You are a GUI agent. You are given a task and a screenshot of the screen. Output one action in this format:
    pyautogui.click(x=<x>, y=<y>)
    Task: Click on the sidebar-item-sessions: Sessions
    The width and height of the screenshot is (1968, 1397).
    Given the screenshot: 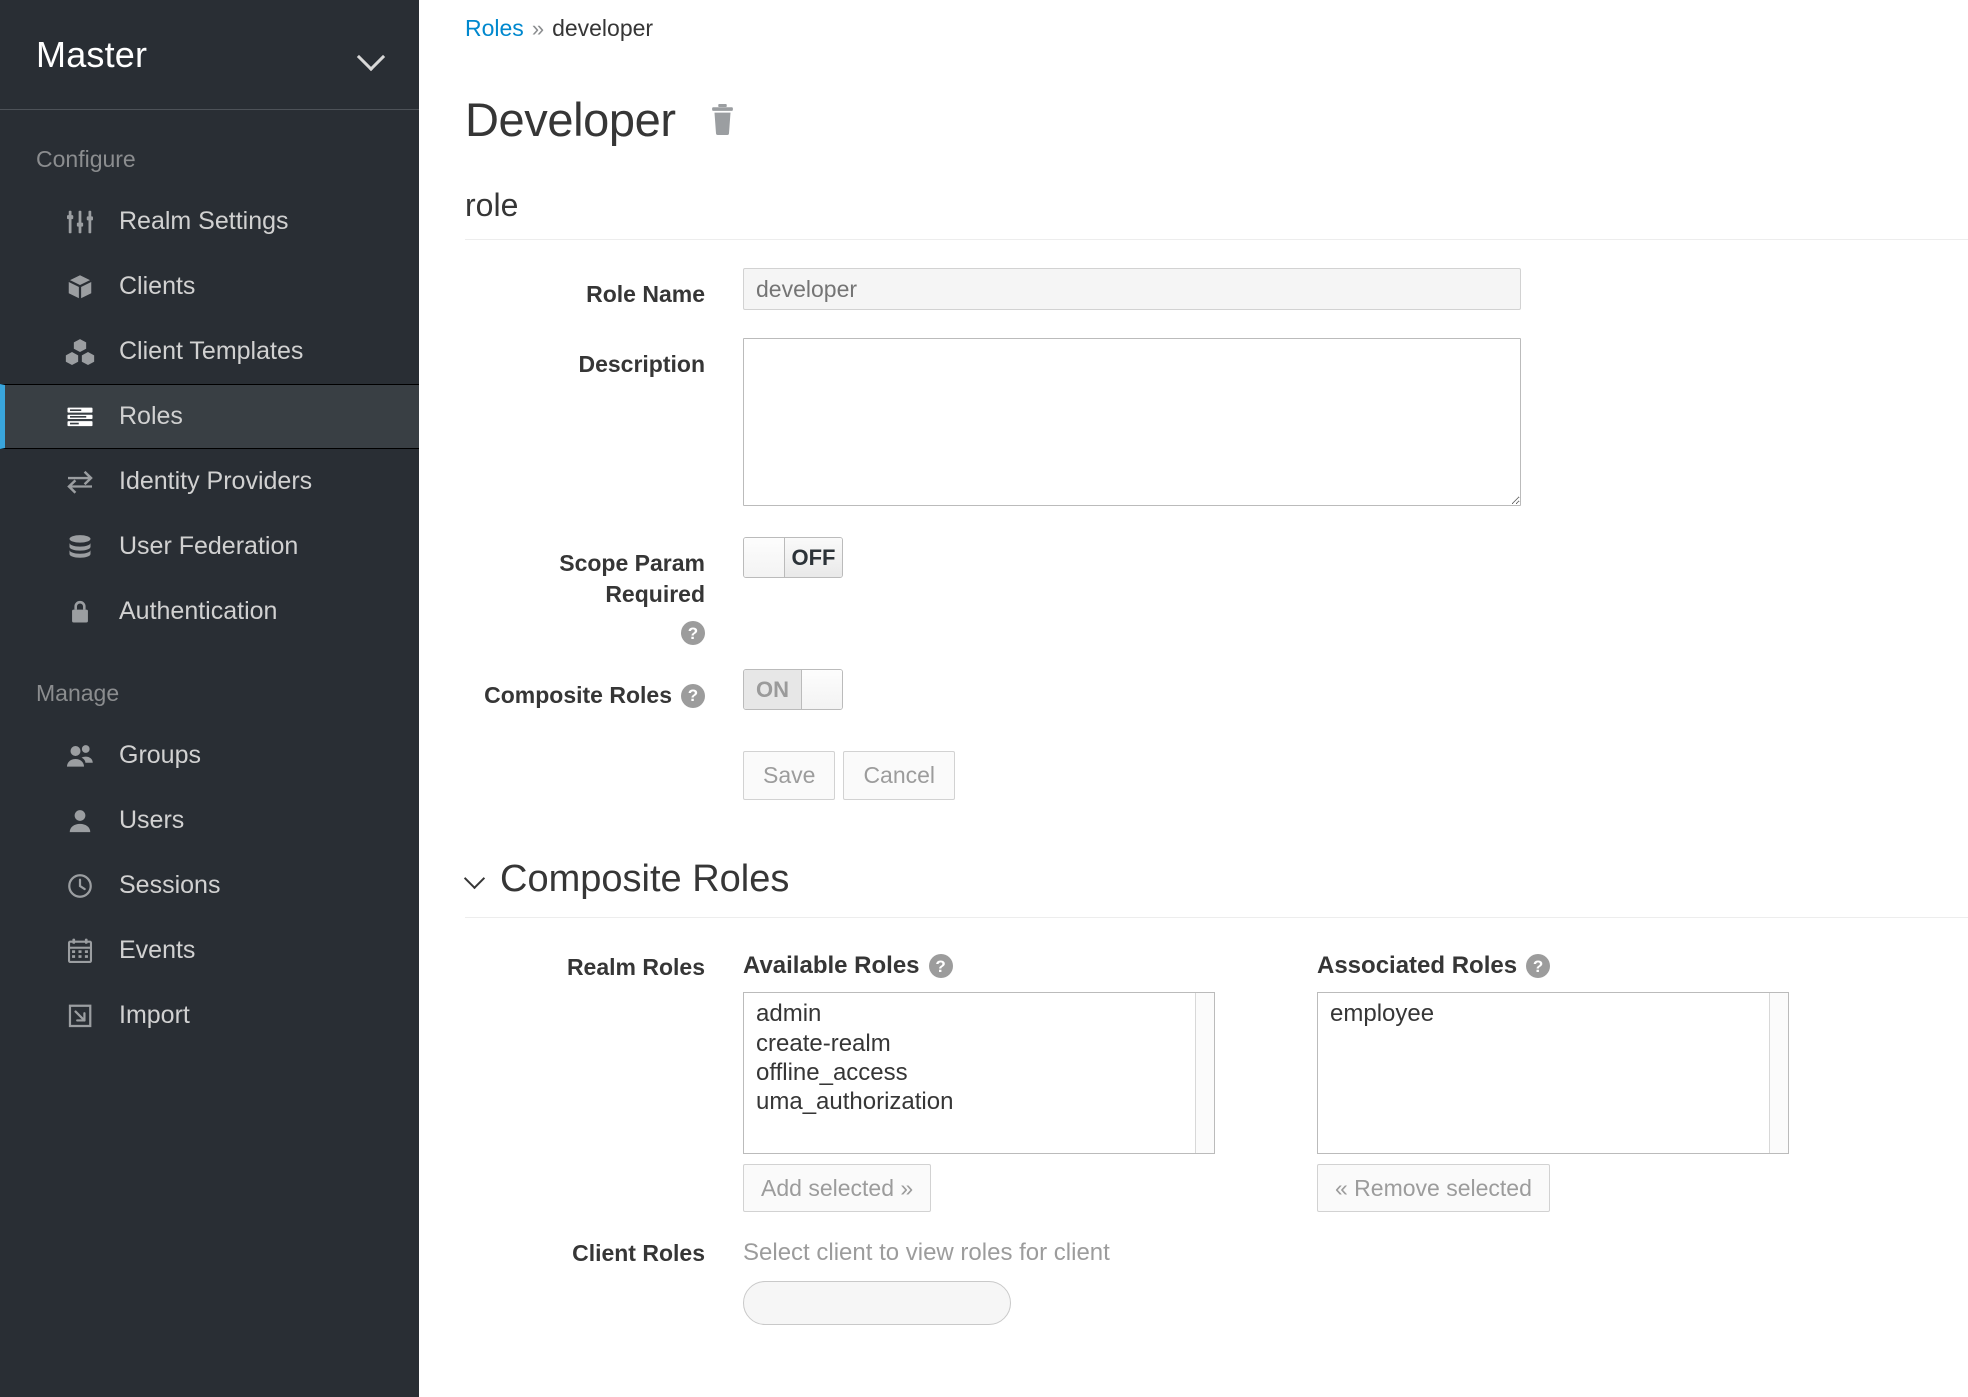 What is the action you would take?
    pyautogui.click(x=209, y=885)
    